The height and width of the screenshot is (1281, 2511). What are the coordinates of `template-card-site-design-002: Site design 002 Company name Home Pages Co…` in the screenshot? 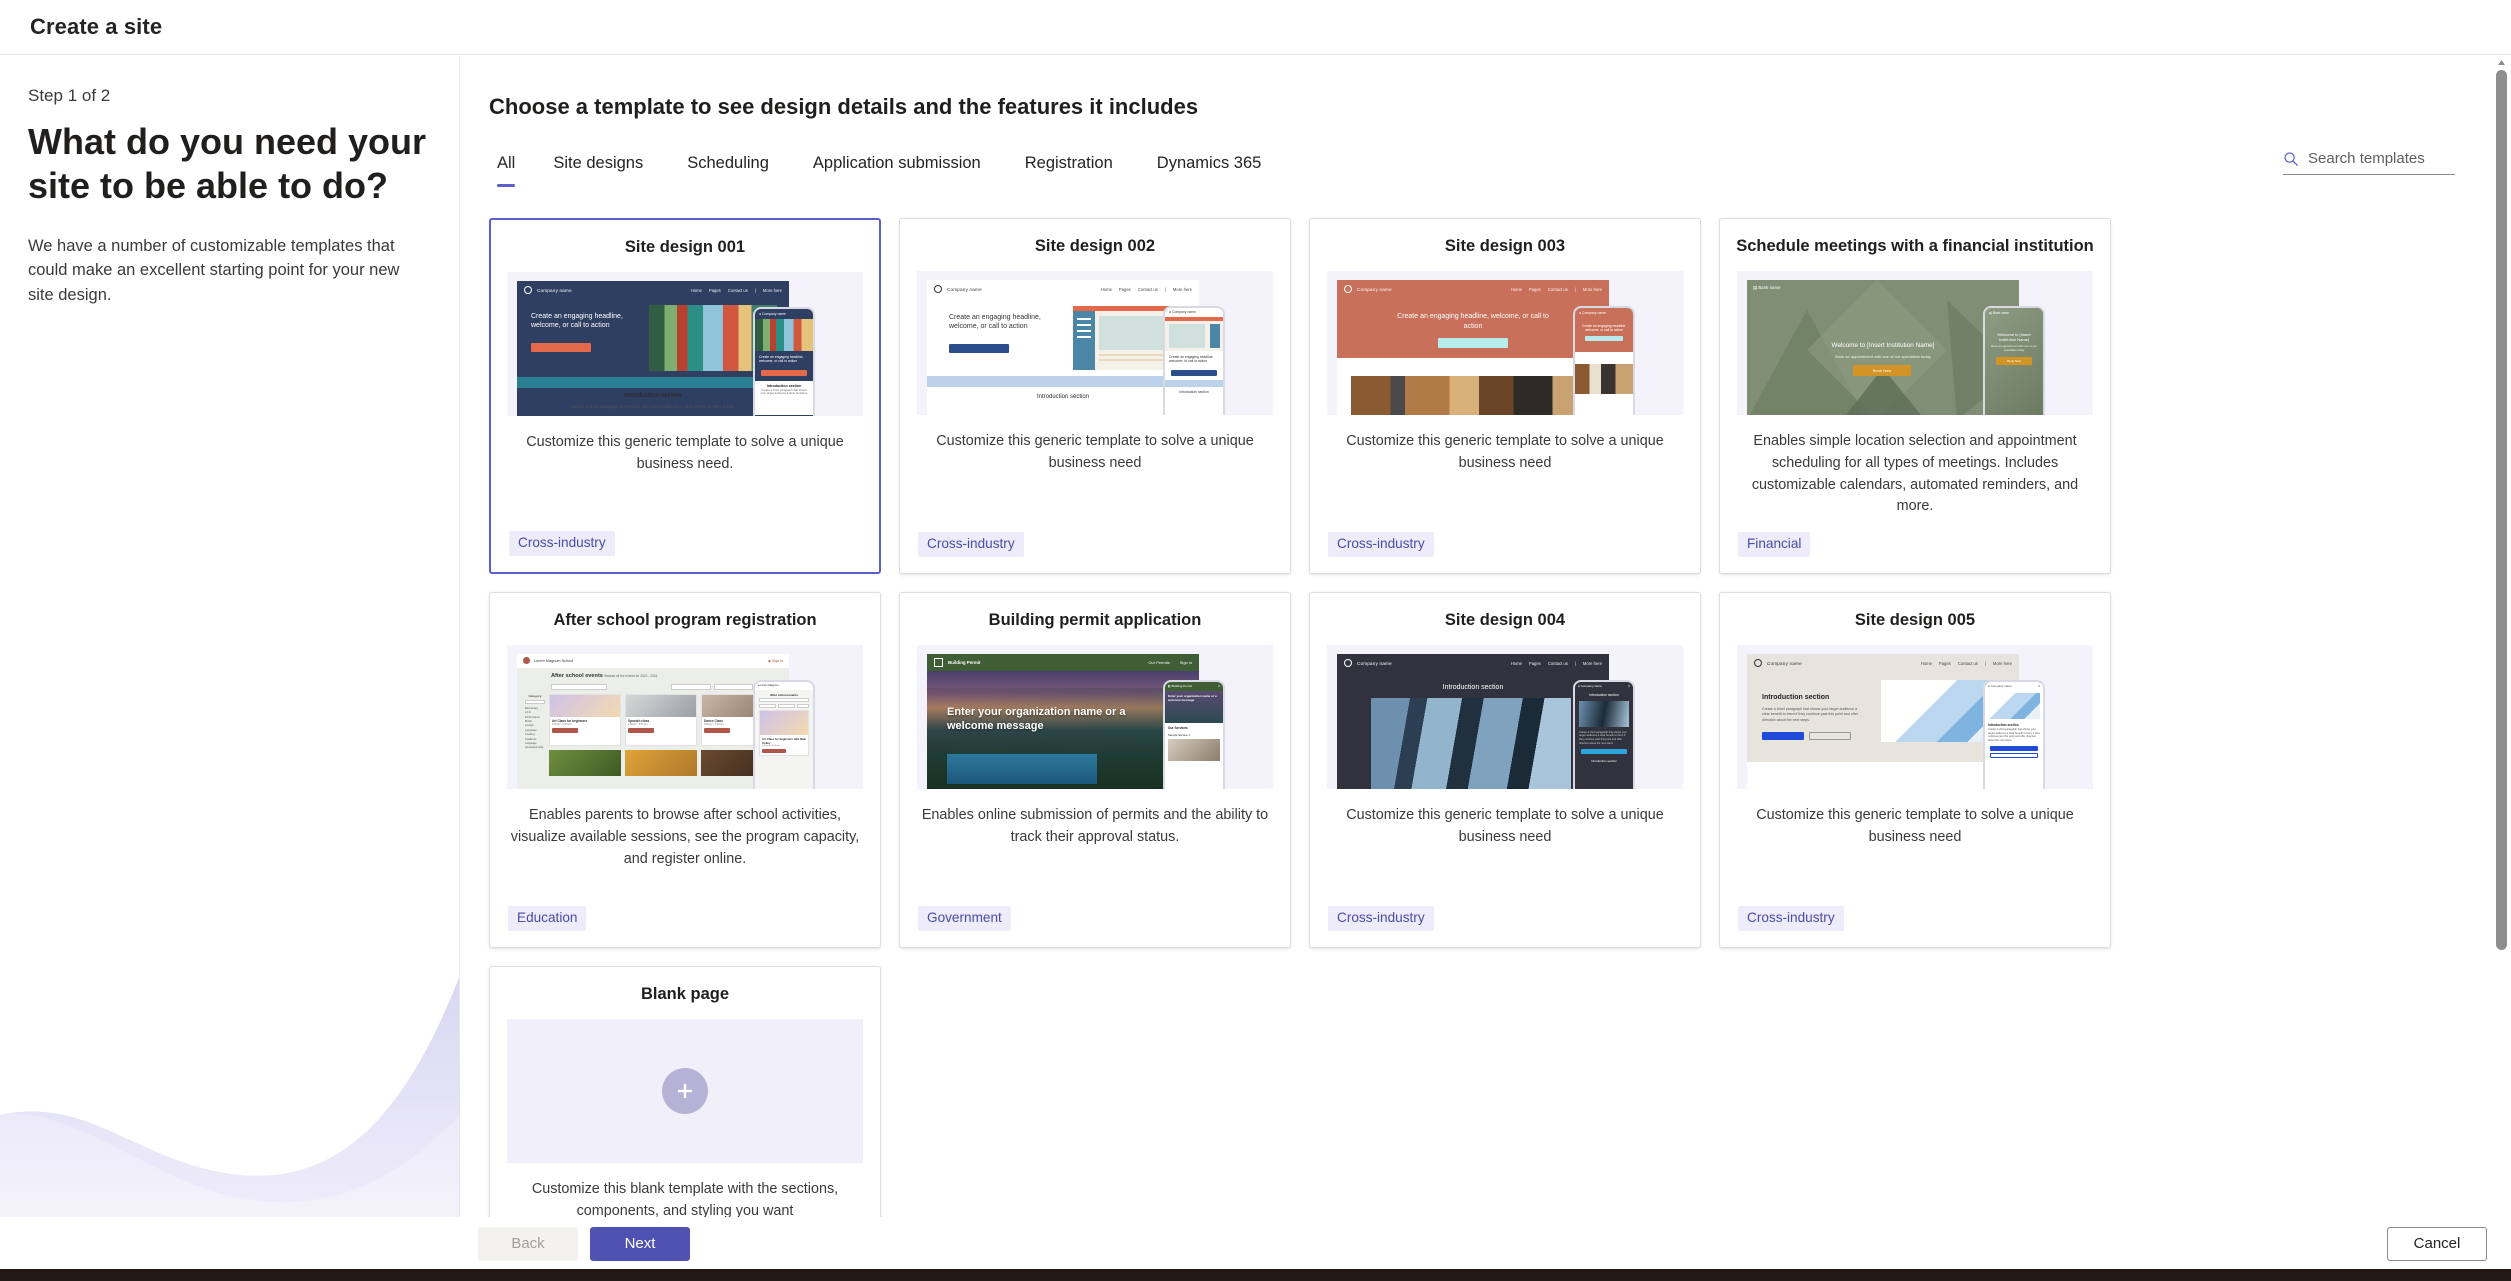 It's located at (1095, 396).